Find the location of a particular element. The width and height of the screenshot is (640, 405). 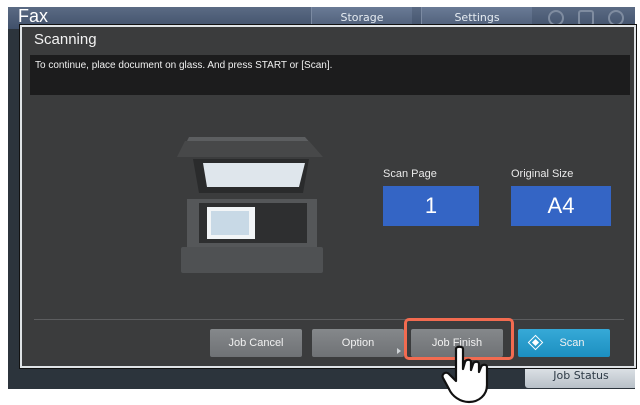

app-title: Fax is located at coordinates (33, 16).